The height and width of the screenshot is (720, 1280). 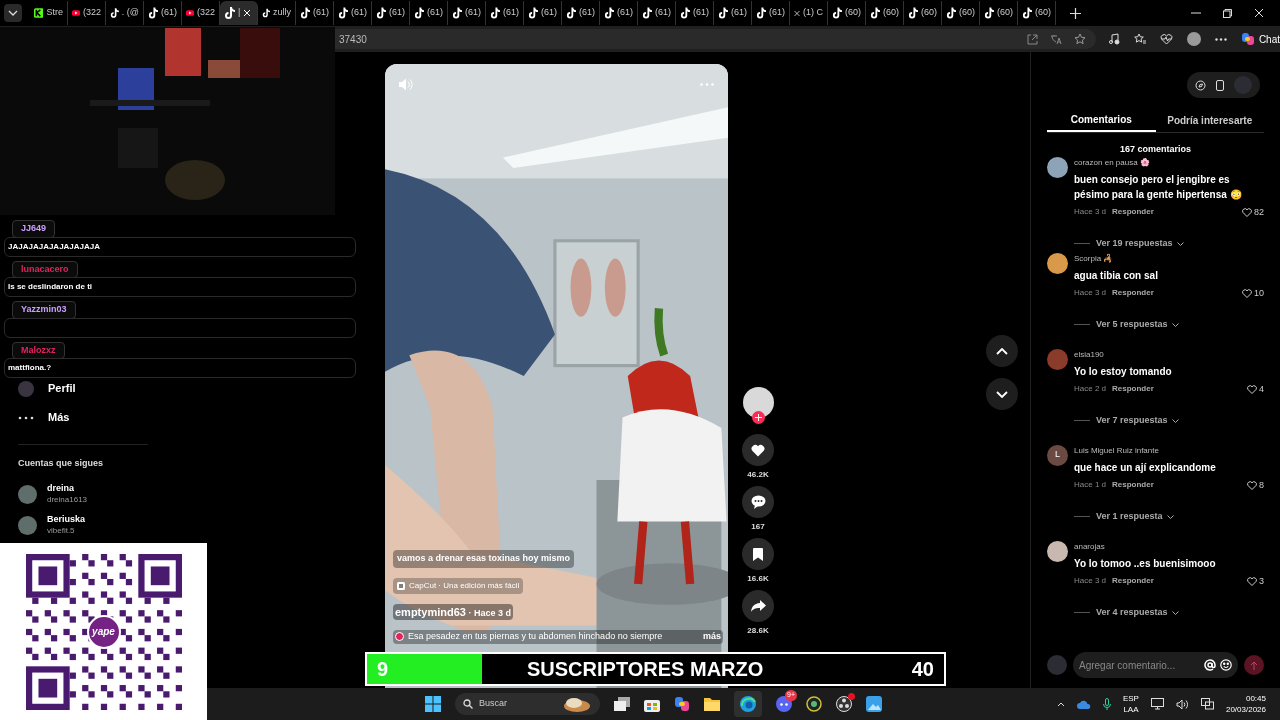 I want to click on input-language: ESP LAA, so click(x=1130, y=704).